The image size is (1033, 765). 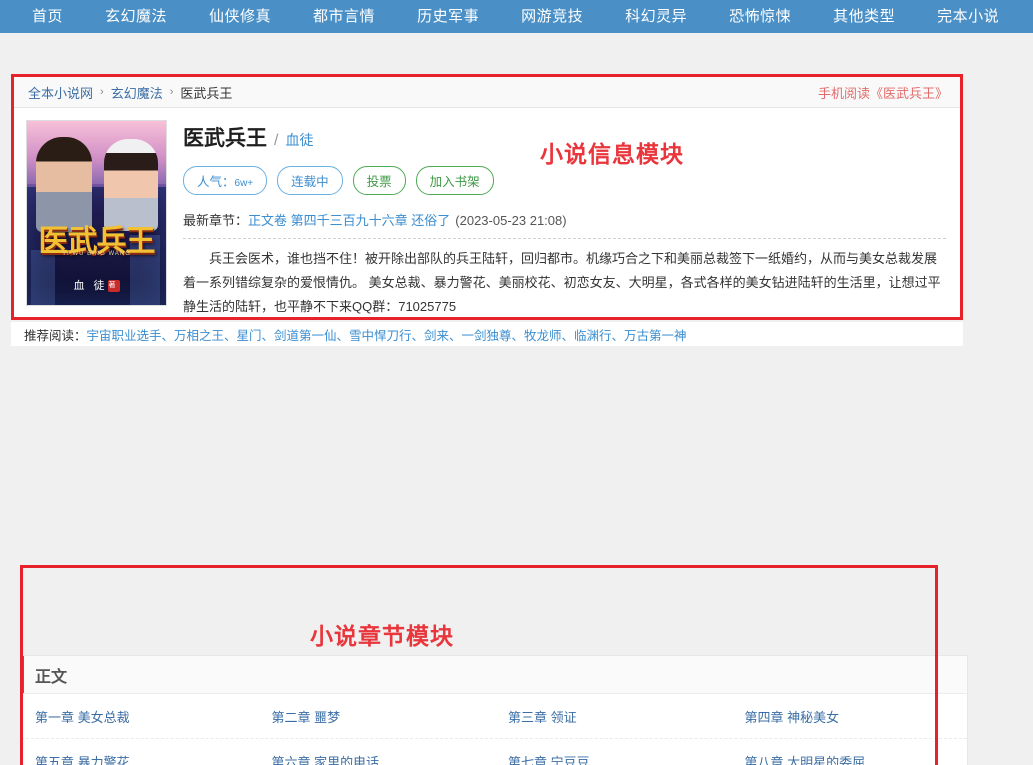 What do you see at coordinates (139, 752) in the screenshot?
I see `list-item: 第五章 暴力警花` at bounding box center [139, 752].